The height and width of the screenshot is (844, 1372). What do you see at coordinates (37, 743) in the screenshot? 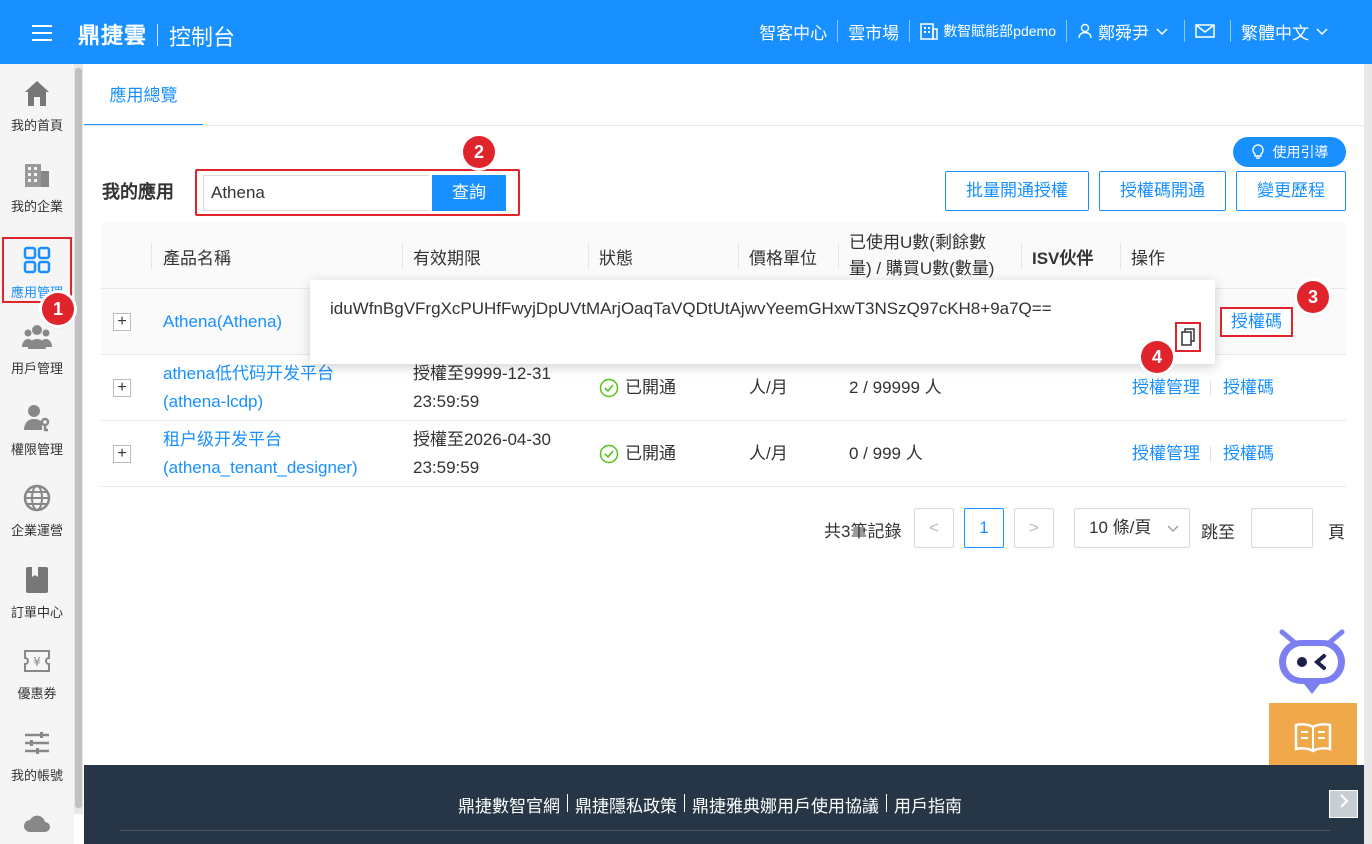
I see `sliders-icon` at bounding box center [37, 743].